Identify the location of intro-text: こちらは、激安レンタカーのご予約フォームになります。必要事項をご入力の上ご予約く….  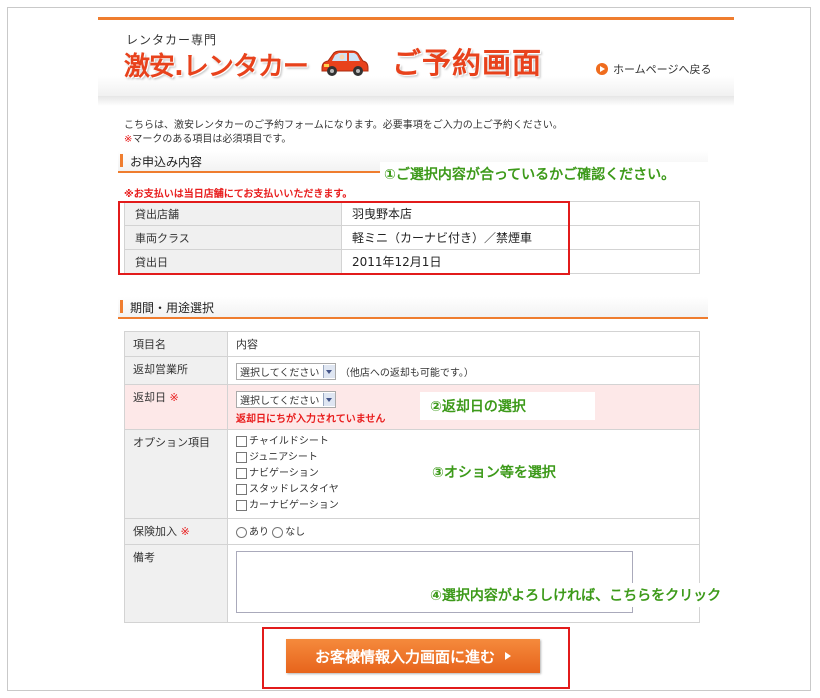
(343, 133).